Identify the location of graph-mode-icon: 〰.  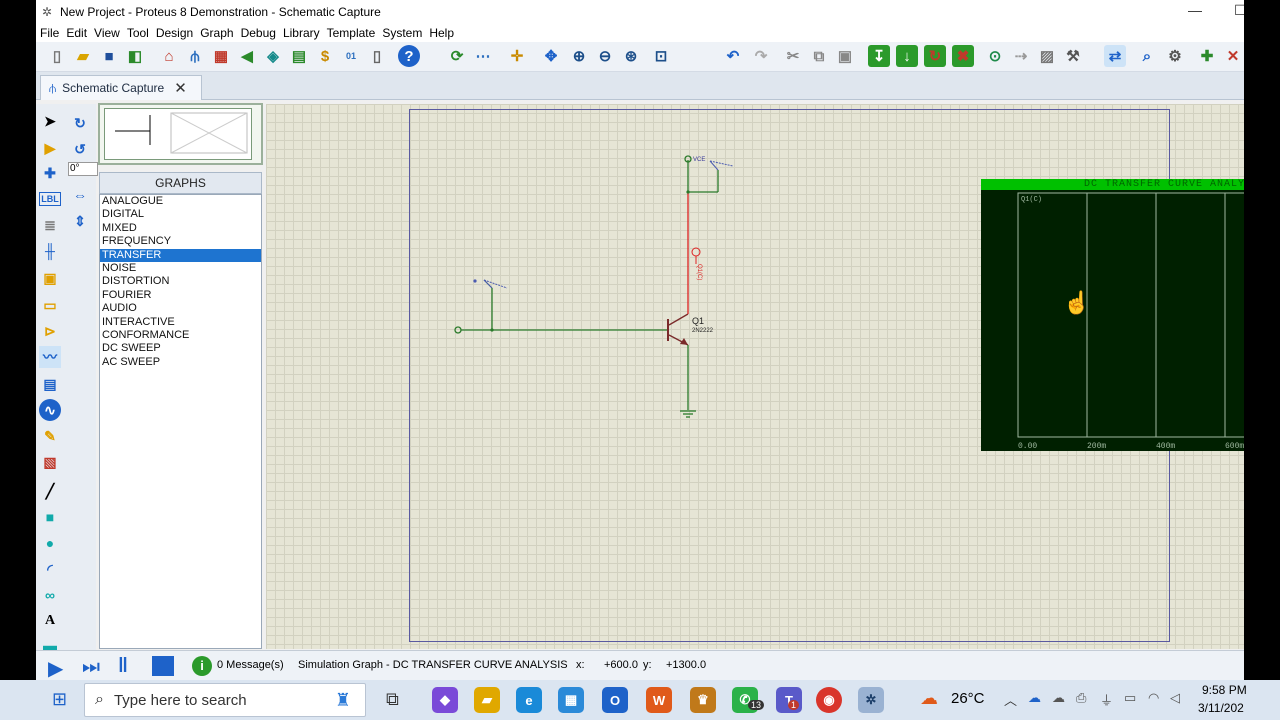
(50, 357).